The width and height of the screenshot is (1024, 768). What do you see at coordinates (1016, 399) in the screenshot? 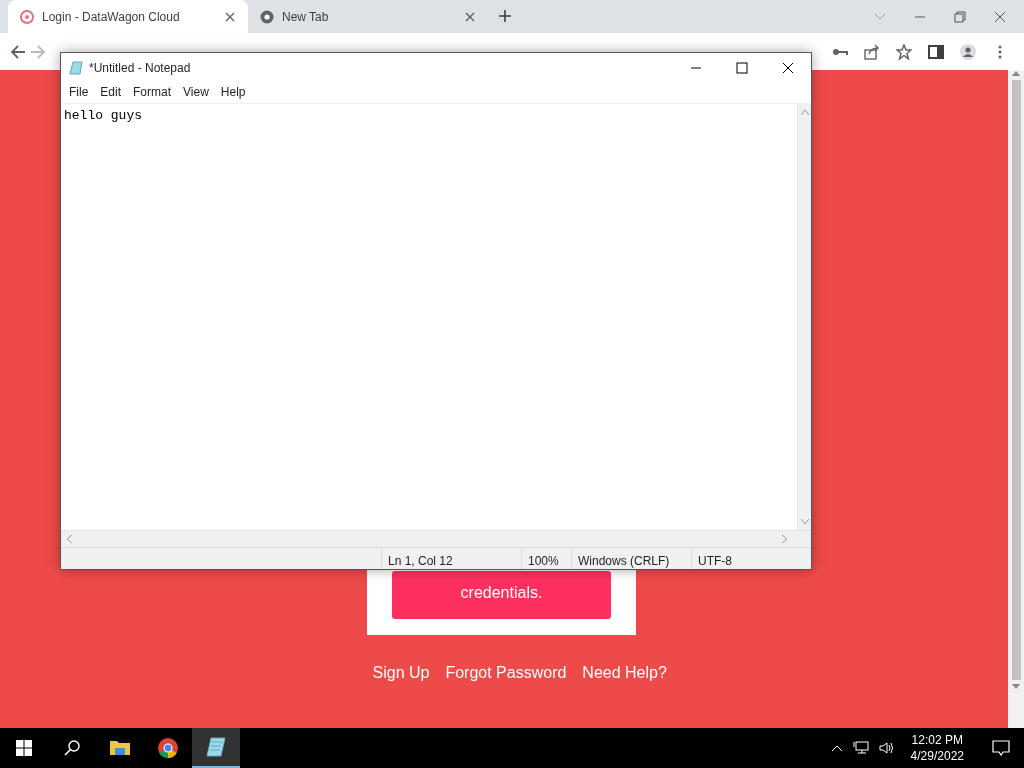
I see `scrollbar` at bounding box center [1016, 399].